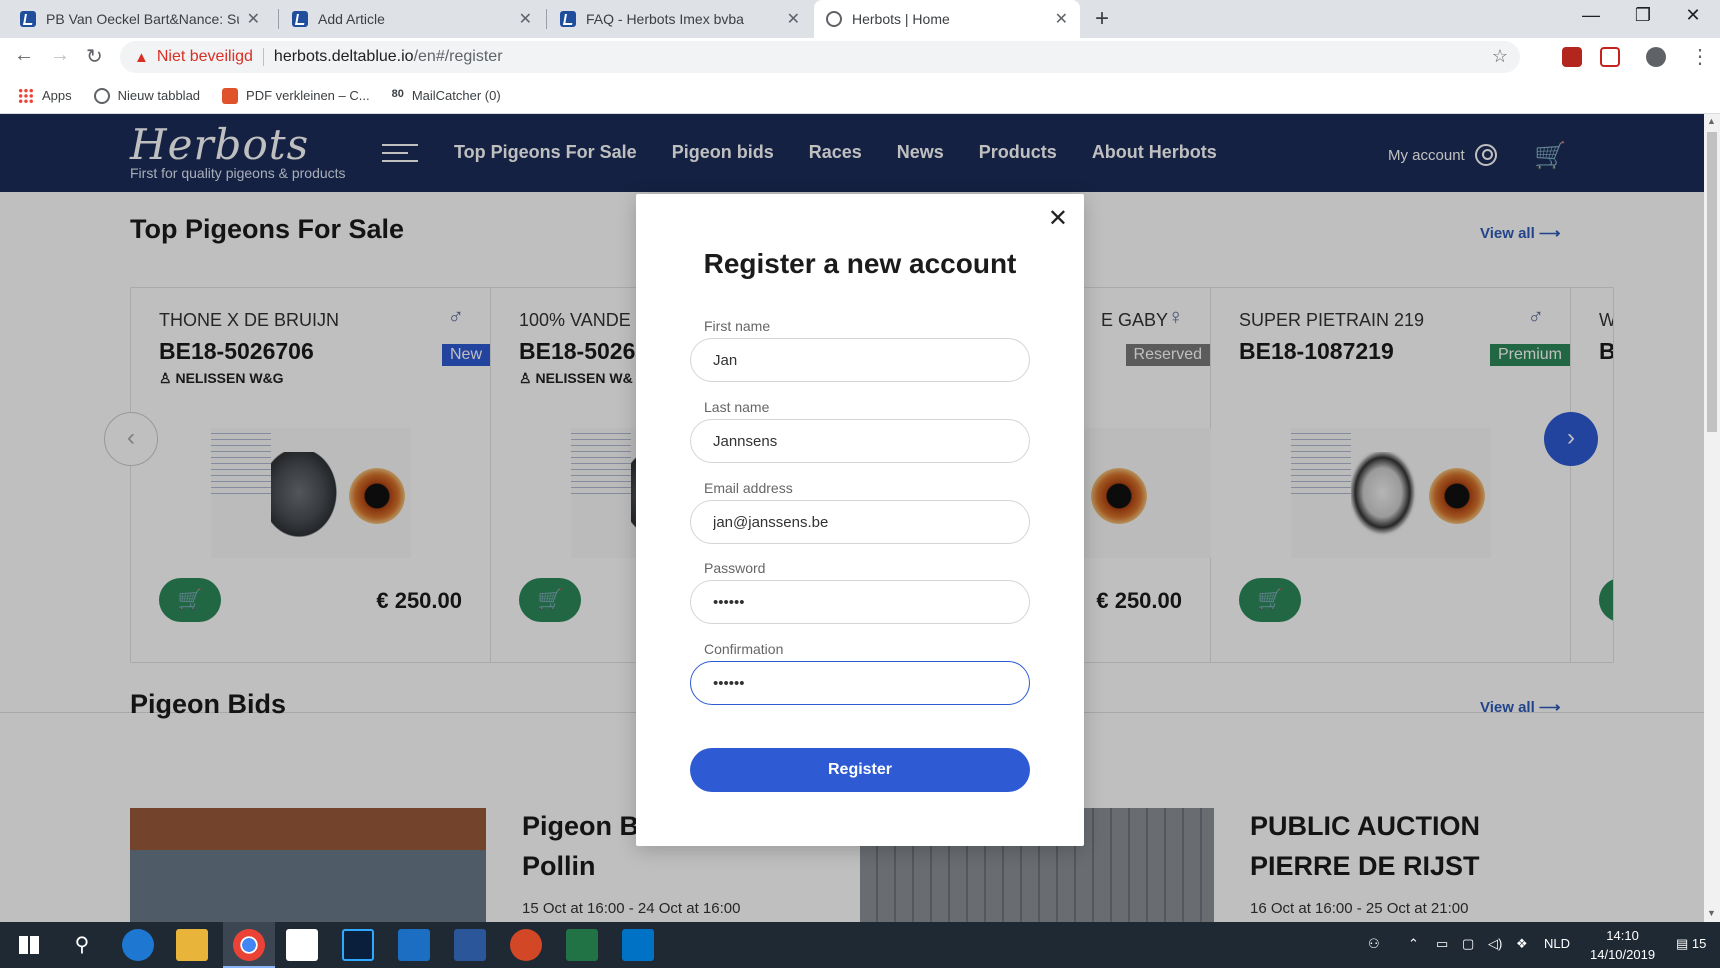 This screenshot has width=1720, height=968. Describe the element at coordinates (1693, 15) in the screenshot. I see `window-close-icon: ✕` at that location.